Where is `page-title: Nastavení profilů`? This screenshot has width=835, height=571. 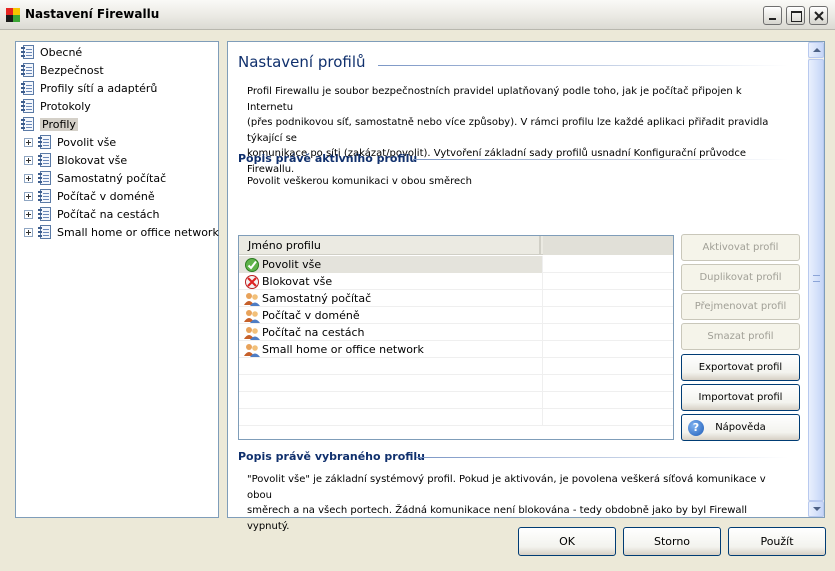
page-title: Nastavení profilů is located at coordinates (302, 62).